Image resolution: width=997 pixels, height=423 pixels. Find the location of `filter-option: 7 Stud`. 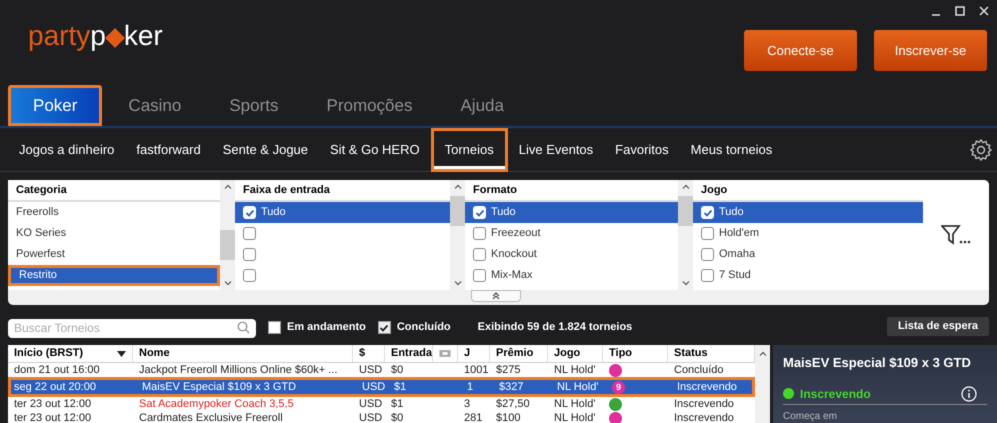

filter-option: 7 Stud is located at coordinates (735, 275).